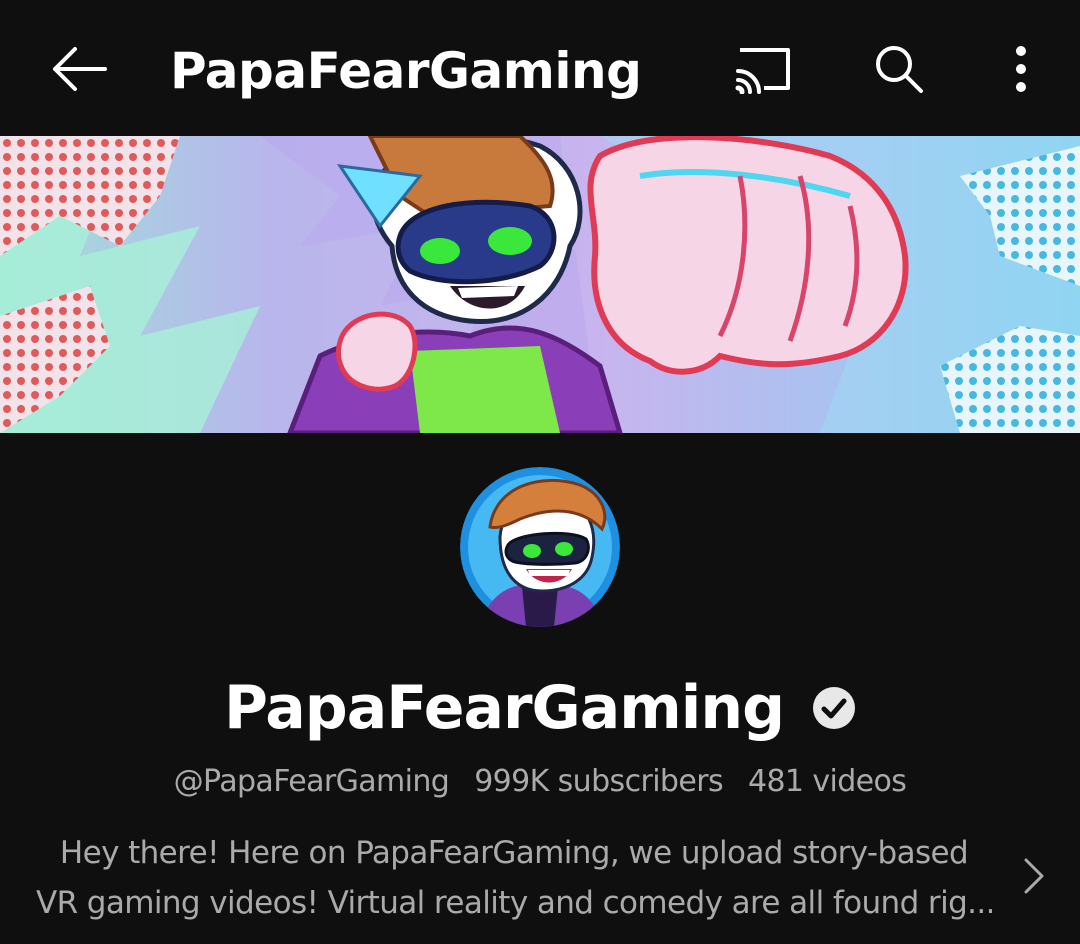 The width and height of the screenshot is (1080, 944). Describe the element at coordinates (827, 781) in the screenshot. I see `video-count: 481 videos` at that location.